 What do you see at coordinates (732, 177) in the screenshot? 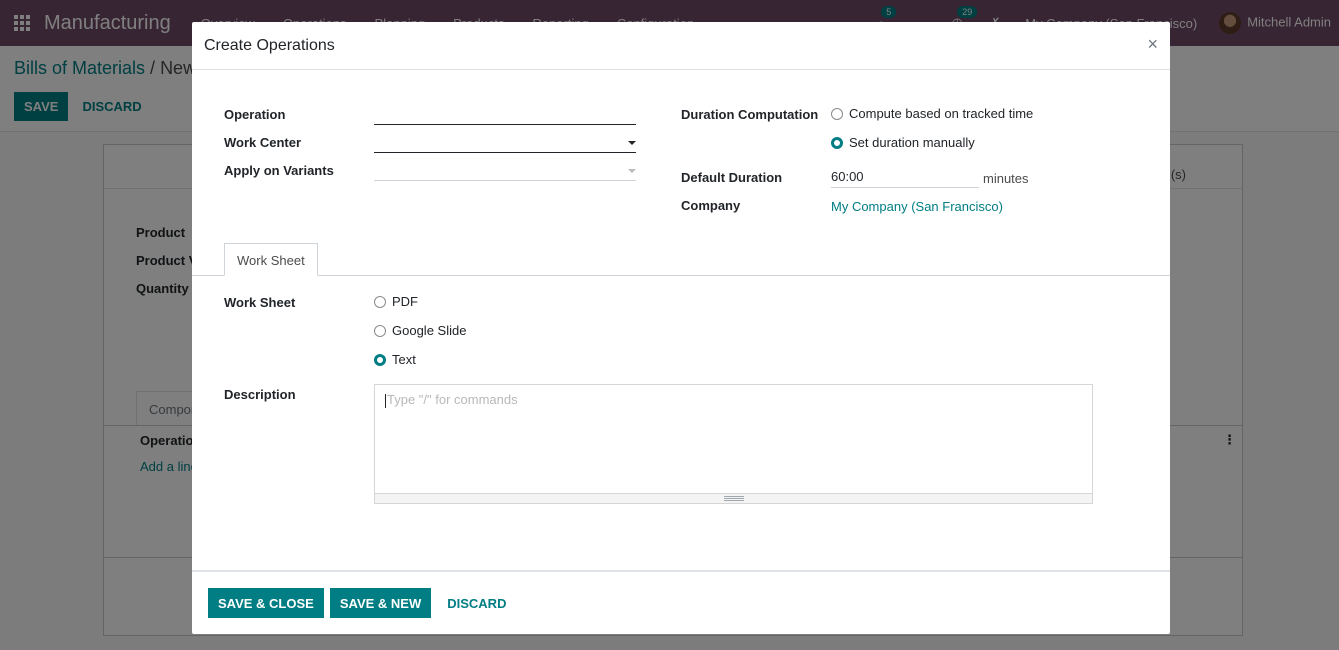
I see `default-duration-label: Default Duration` at bounding box center [732, 177].